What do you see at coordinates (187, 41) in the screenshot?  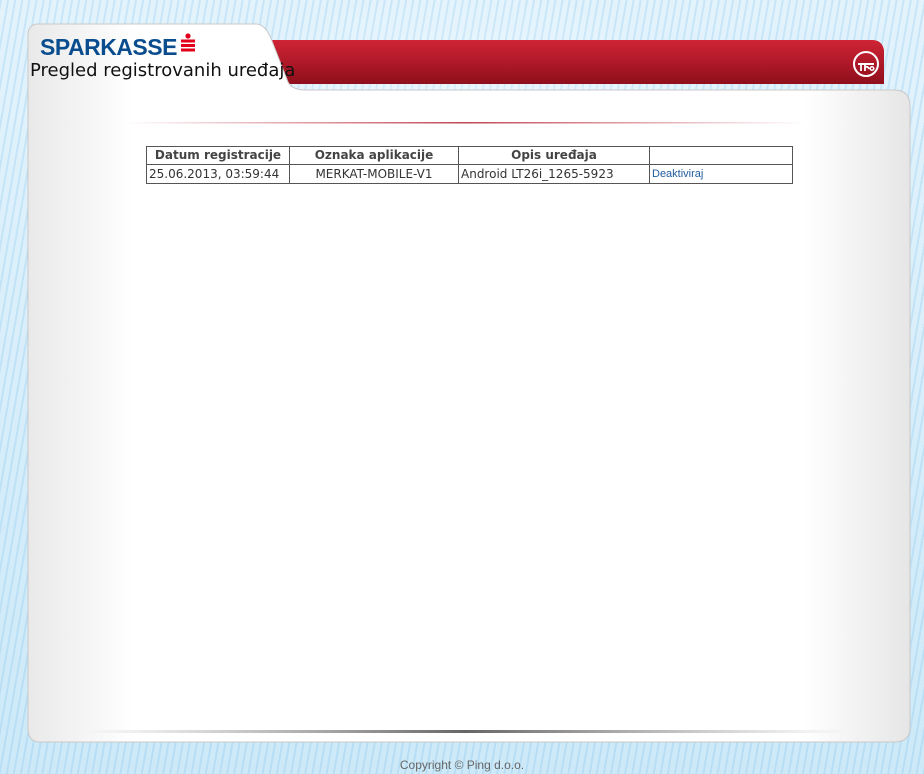 I see `sparkasse-s-icon` at bounding box center [187, 41].